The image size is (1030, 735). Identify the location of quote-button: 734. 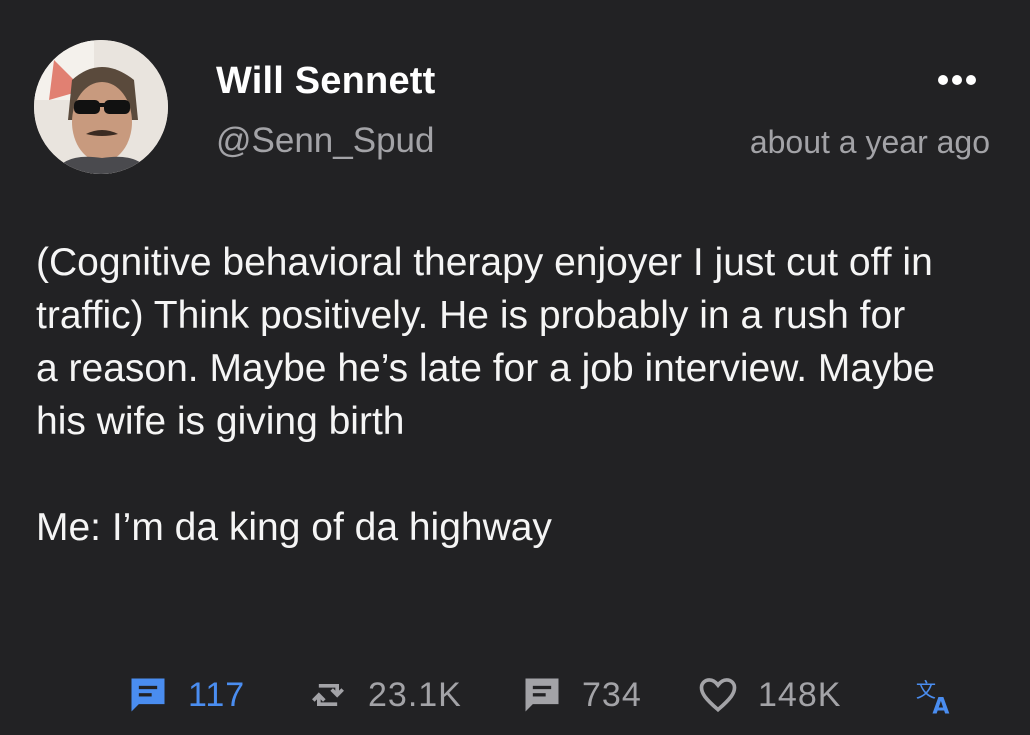
(581, 695).